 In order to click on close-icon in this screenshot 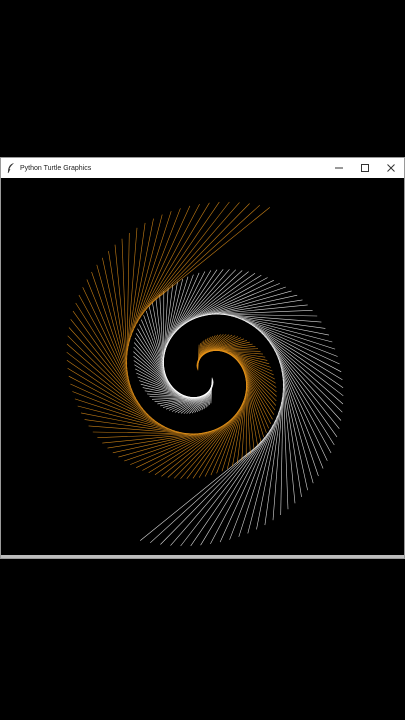, I will do `click(391, 168)`.